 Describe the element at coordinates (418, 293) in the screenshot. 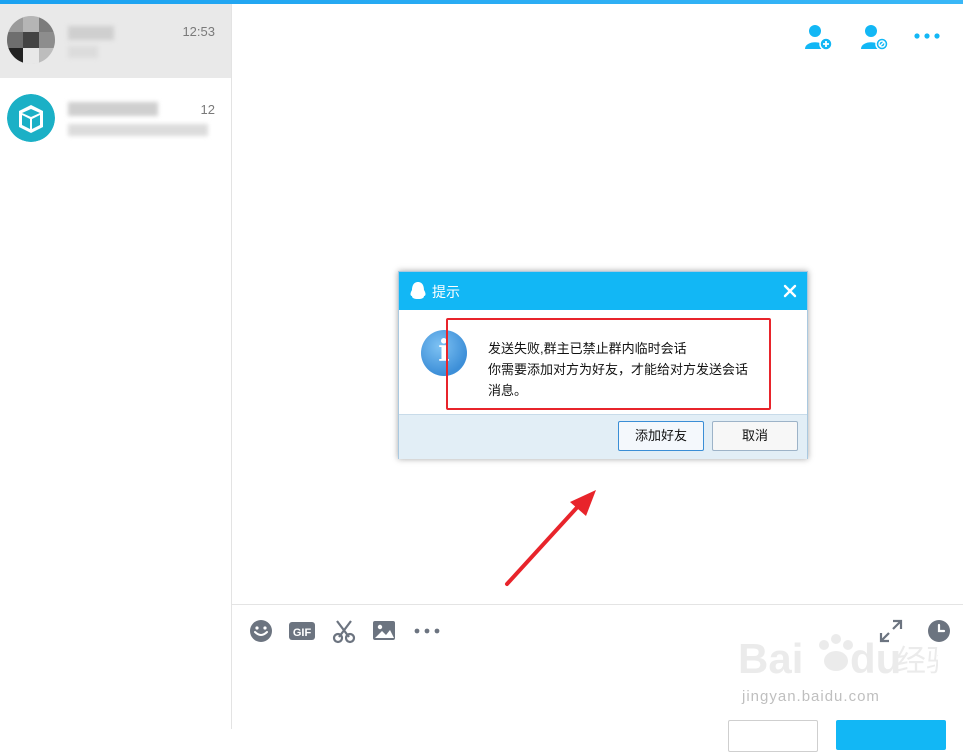

I see `qq-penguin-icon` at that location.